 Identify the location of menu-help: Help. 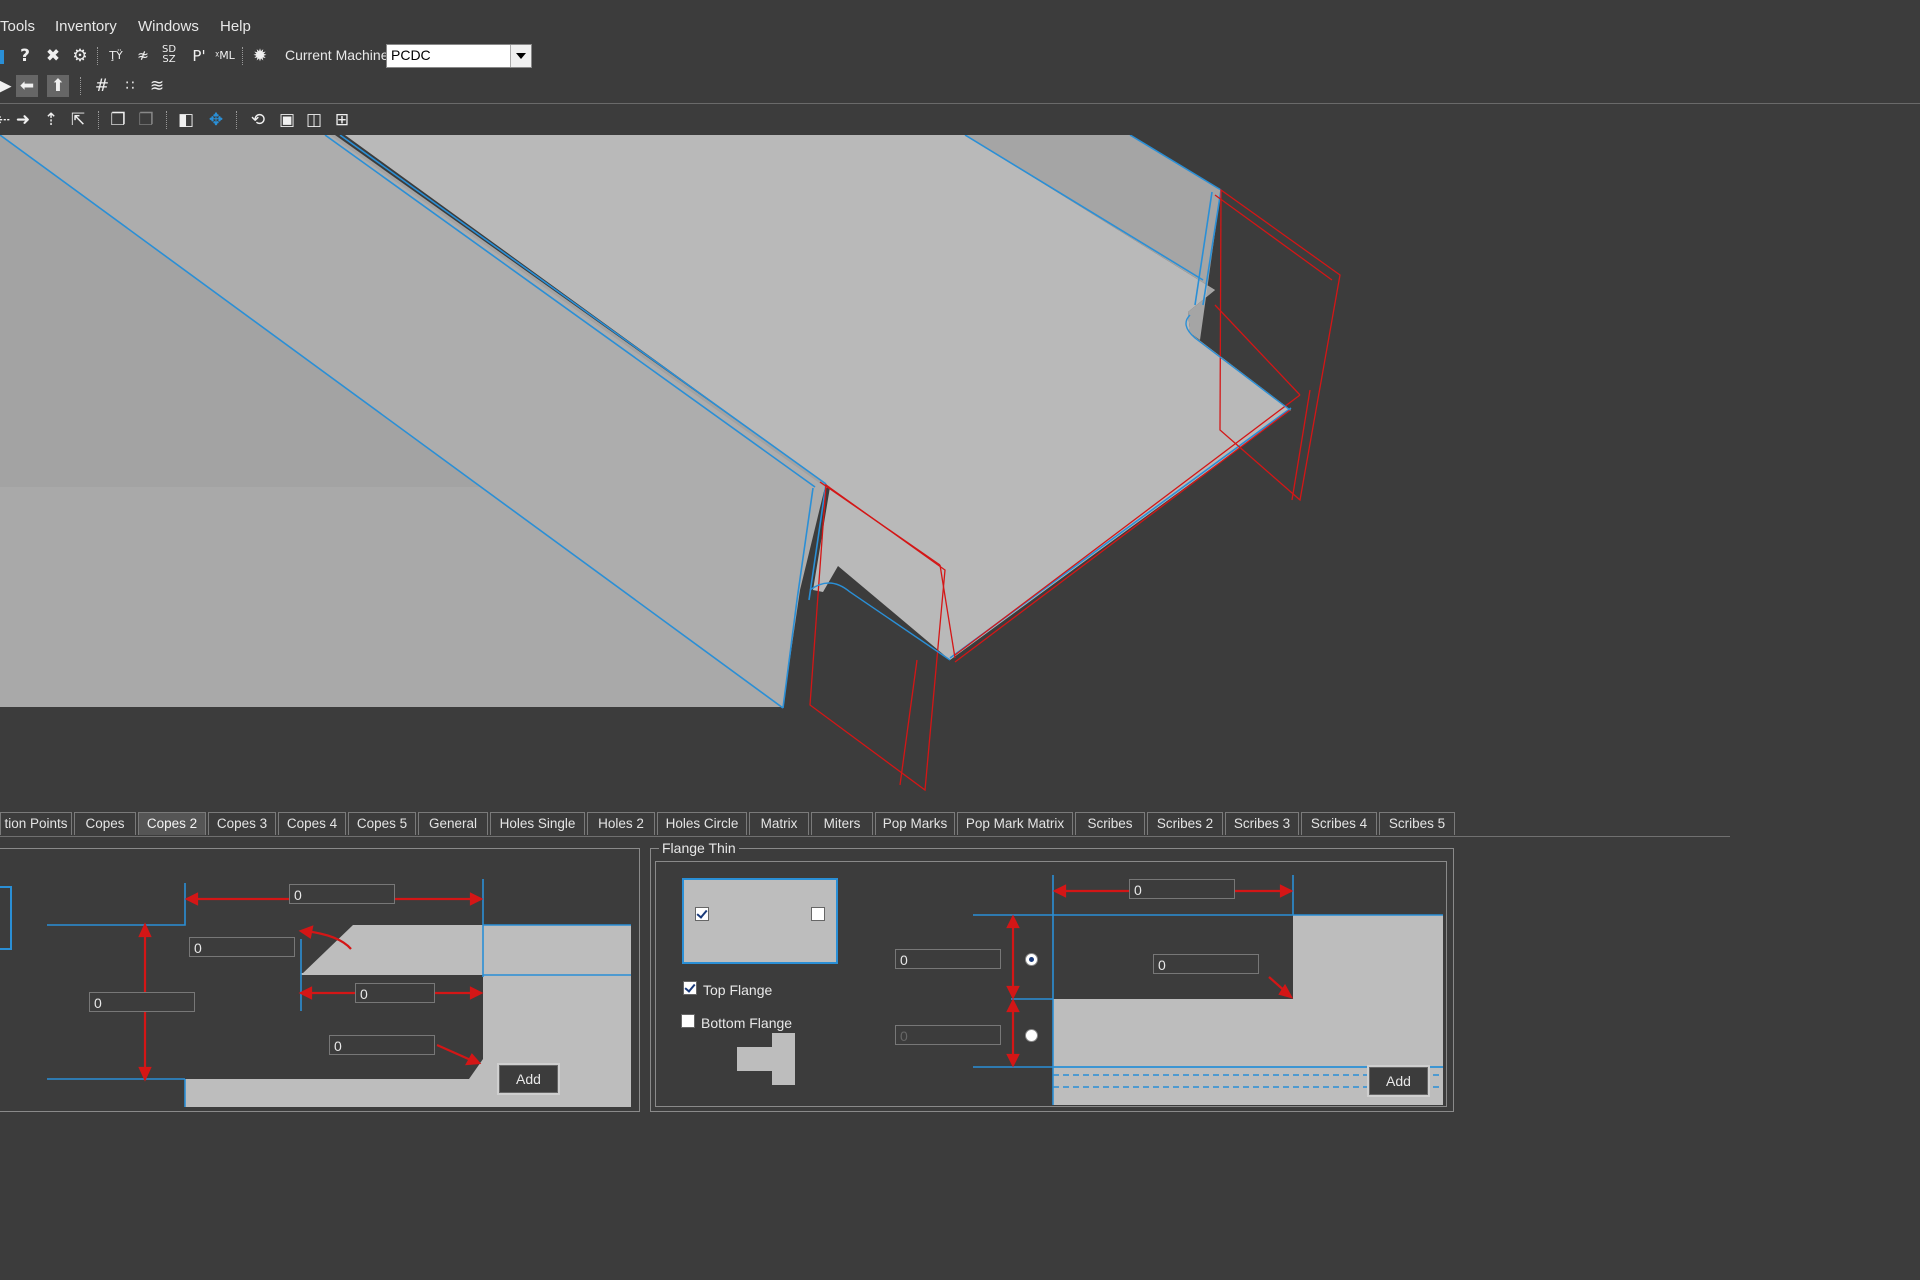
(235, 26).